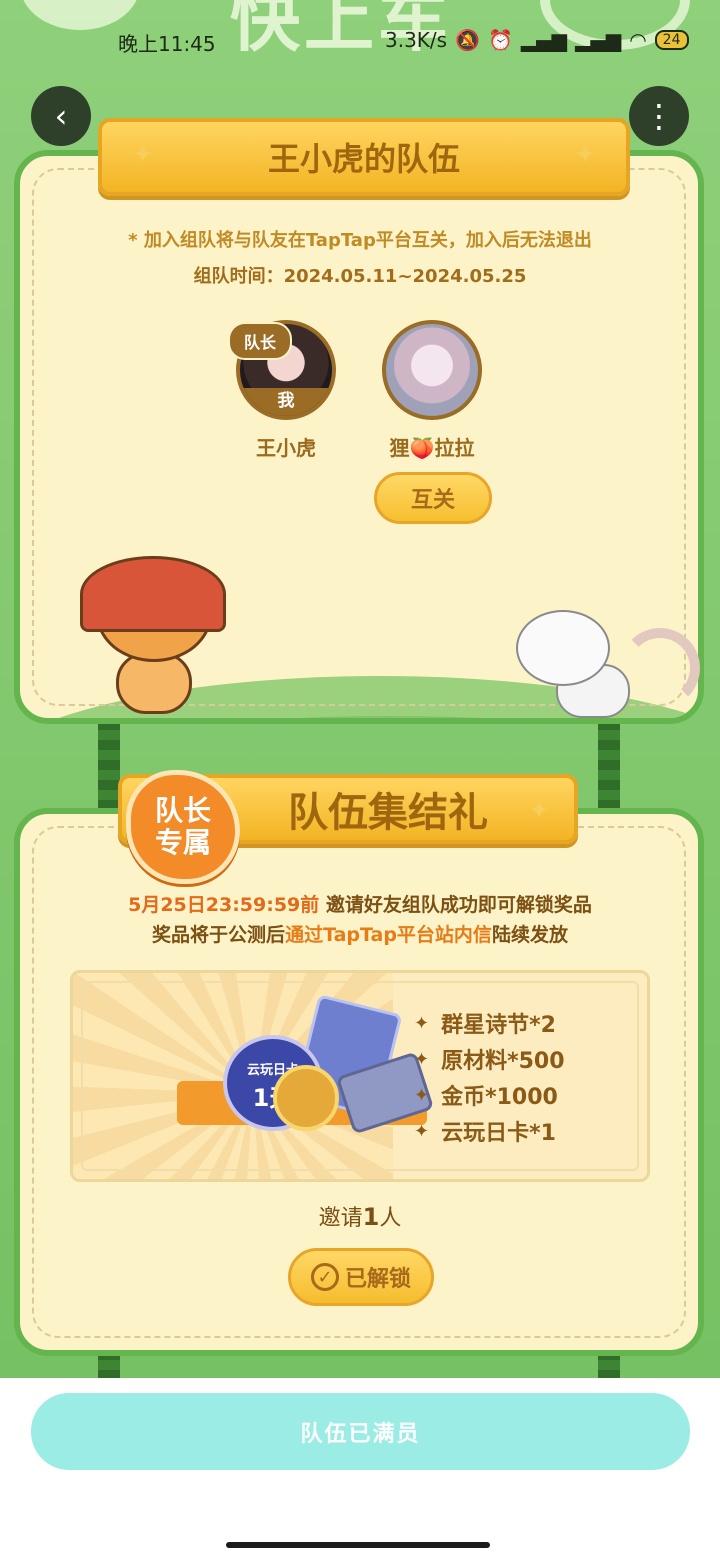 The width and height of the screenshot is (720, 1560). I want to click on gift-desc-2-highlight: 通过TapTap平台站内信, so click(388, 935).